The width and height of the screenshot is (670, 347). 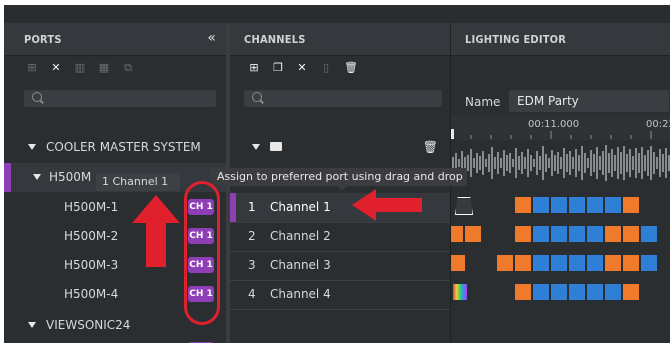 I want to click on channel-row-3: 3 Channel 3, so click(x=340, y=265).